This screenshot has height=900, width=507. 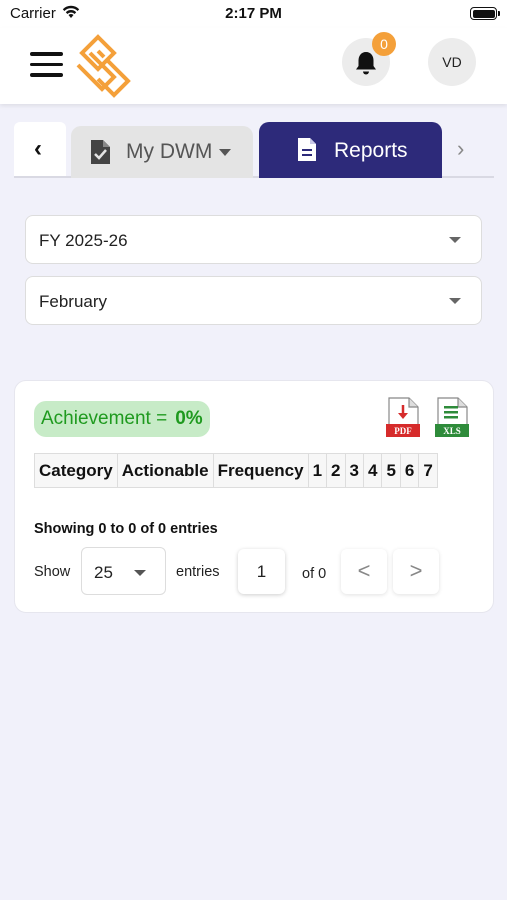 I want to click on achievement-value: 0%, so click(x=189, y=418).